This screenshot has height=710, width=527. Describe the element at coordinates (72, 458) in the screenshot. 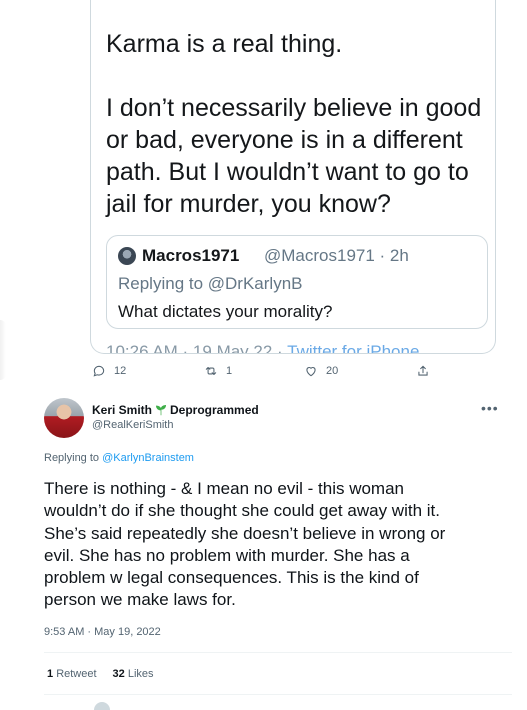

I see `replying-prefix: Replying to` at that location.